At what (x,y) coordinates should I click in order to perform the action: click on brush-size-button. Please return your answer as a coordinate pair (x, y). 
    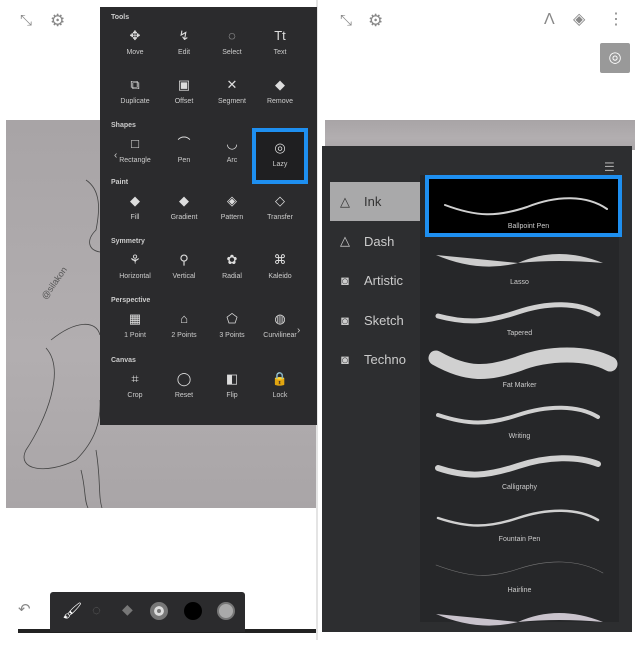
    Looking at the image, I should click on (159, 611).